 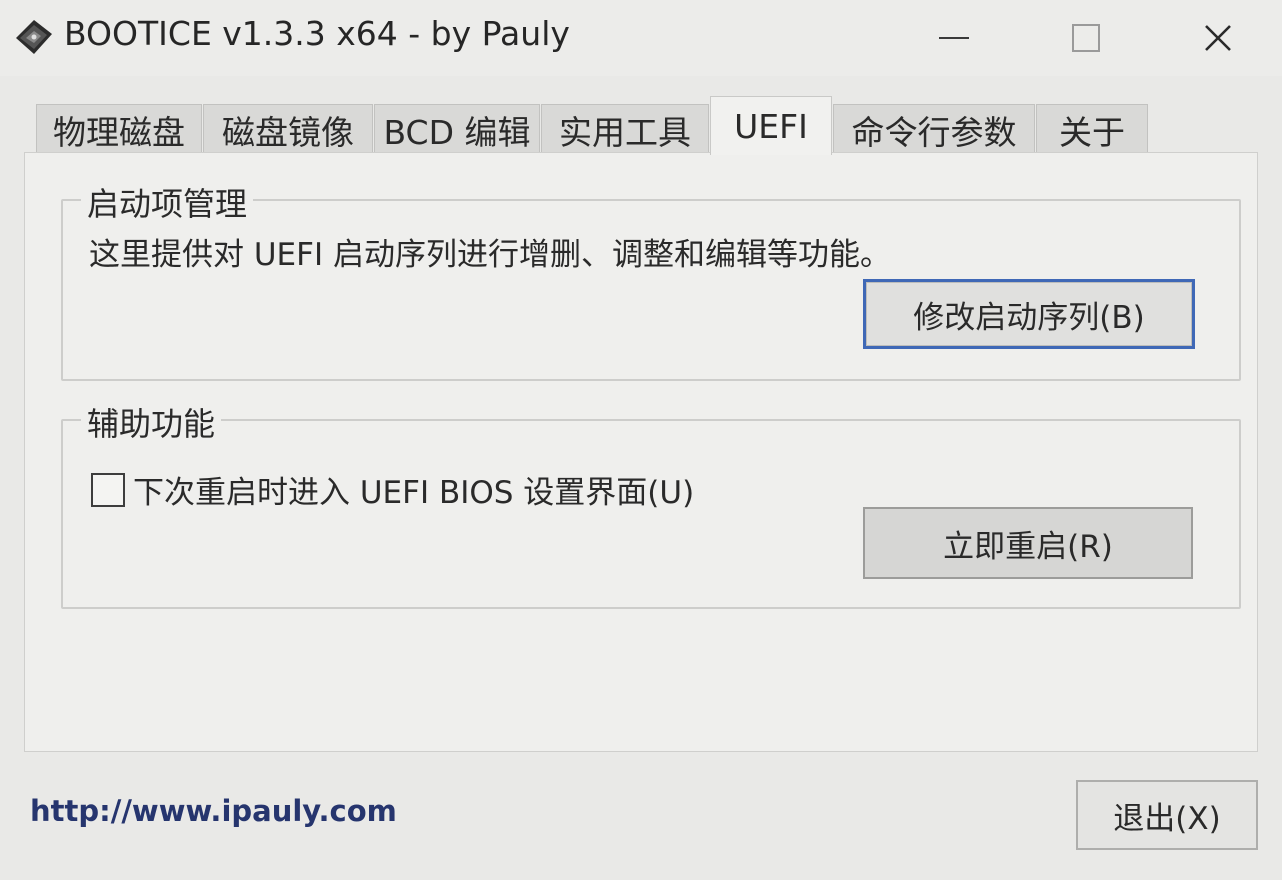 I want to click on exit-button: 退出(X), so click(x=1167, y=815).